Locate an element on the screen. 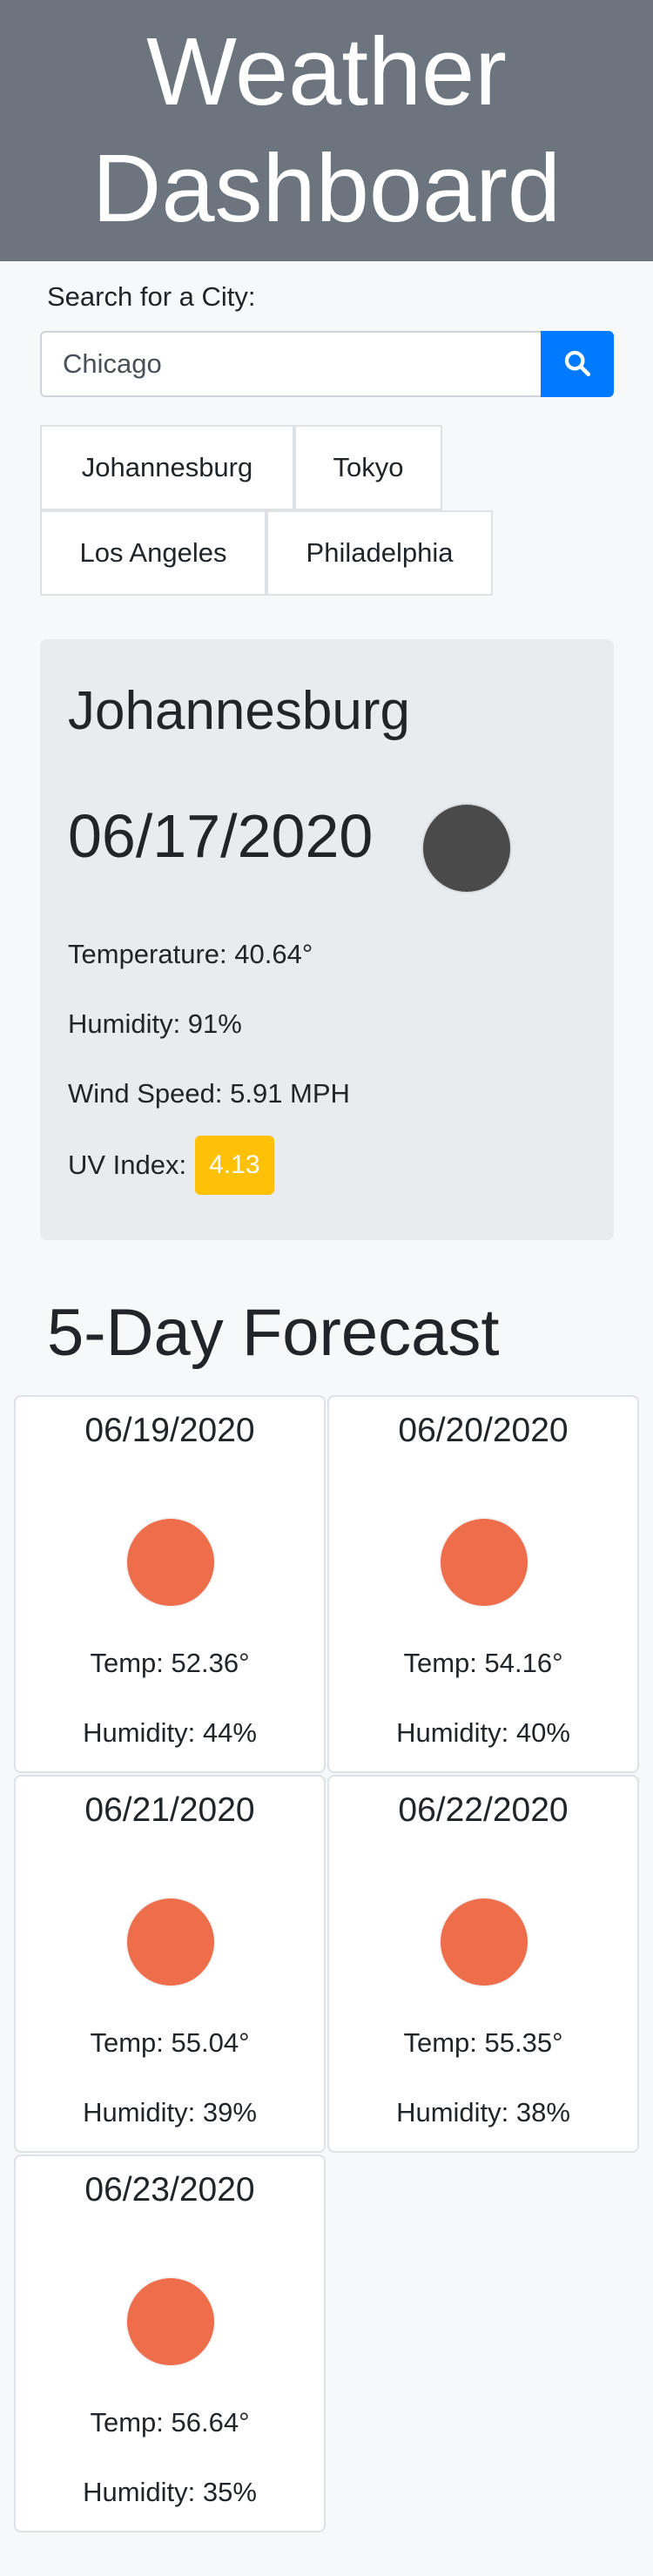  forecast-card: 06/22/2020 Temp: 55.35° Humidity: 38% is located at coordinates (483, 1964).